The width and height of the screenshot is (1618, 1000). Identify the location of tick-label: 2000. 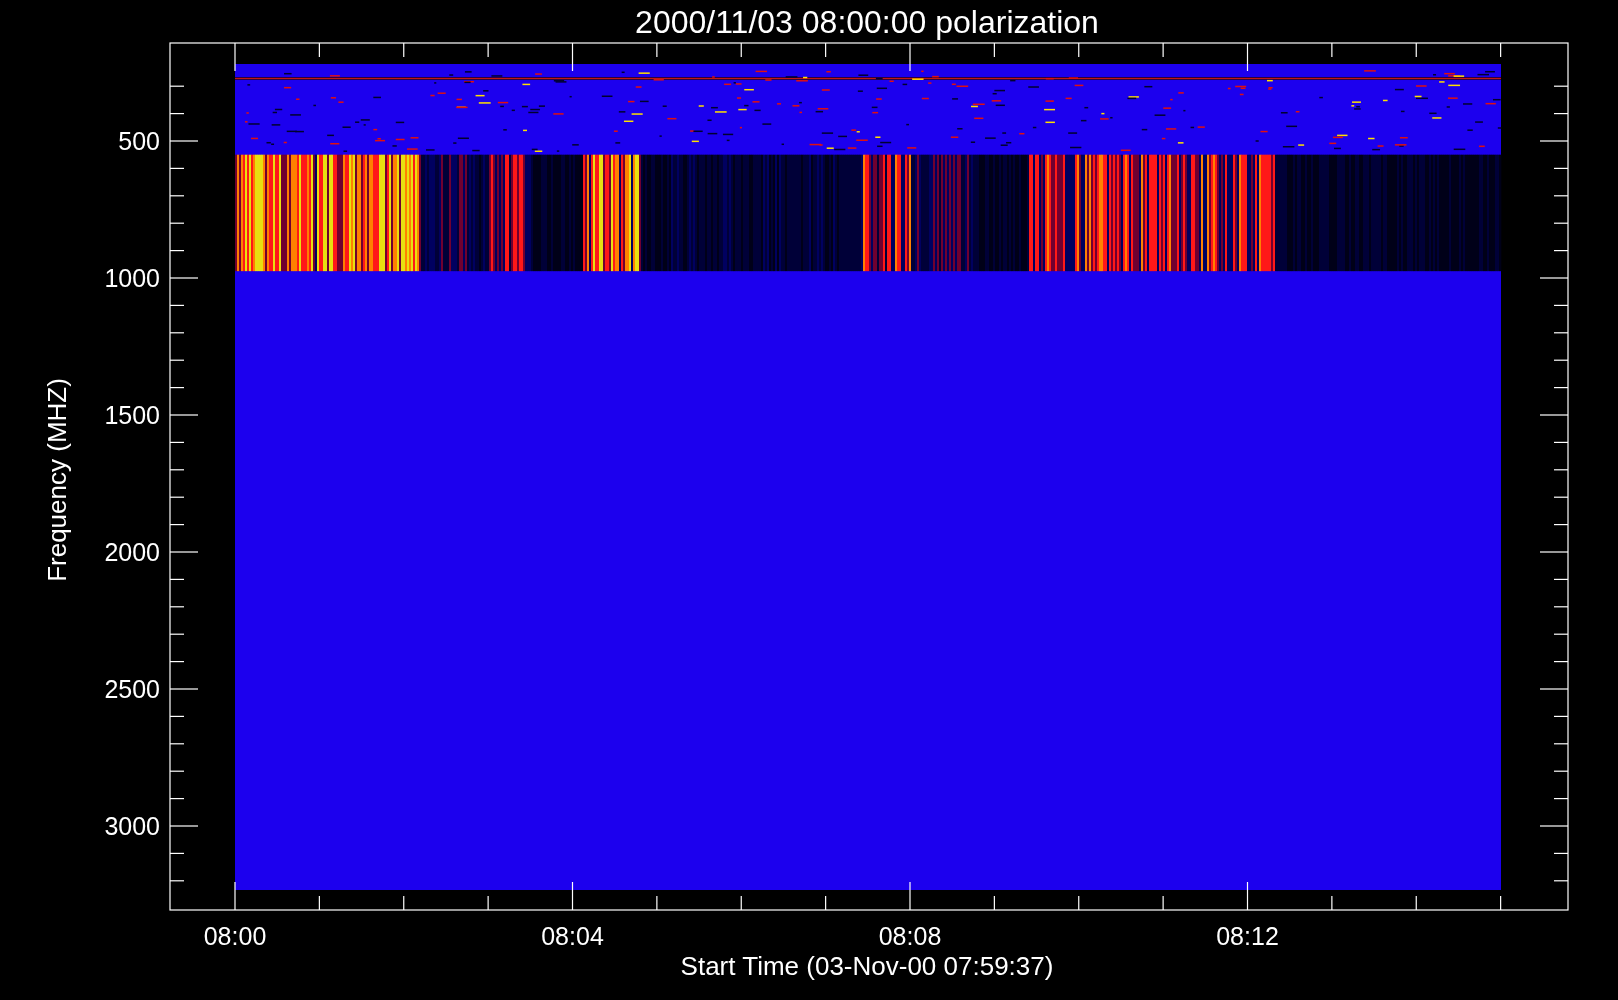
(132, 552).